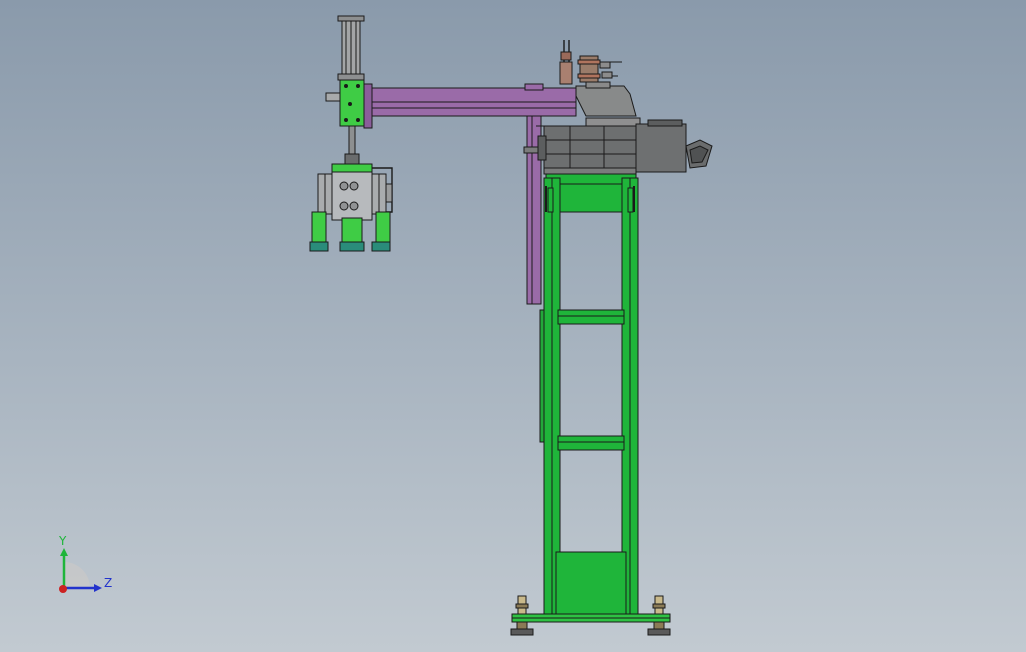 This screenshot has width=1026, height=652. What do you see at coordinates (85, 563) in the screenshot?
I see `orientation-triad: Y Z` at bounding box center [85, 563].